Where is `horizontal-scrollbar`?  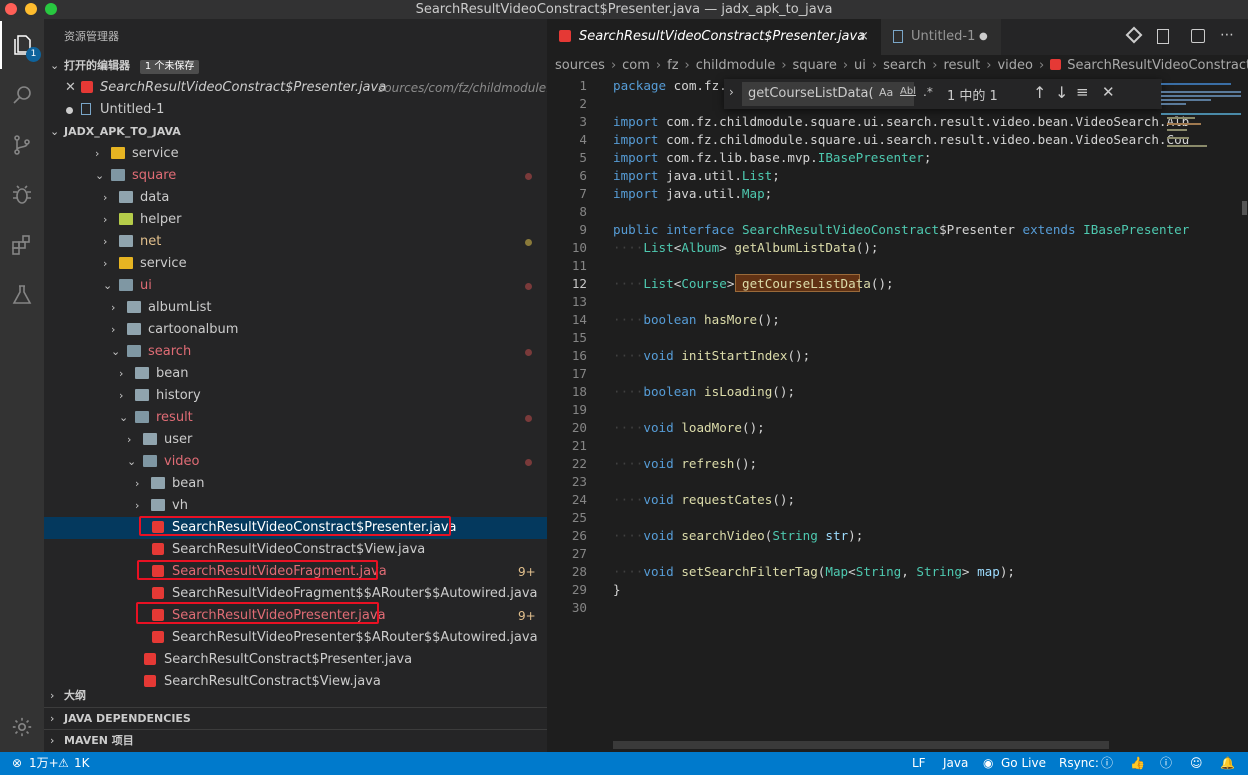
horizontal-scrollbar is located at coordinates (861, 745).